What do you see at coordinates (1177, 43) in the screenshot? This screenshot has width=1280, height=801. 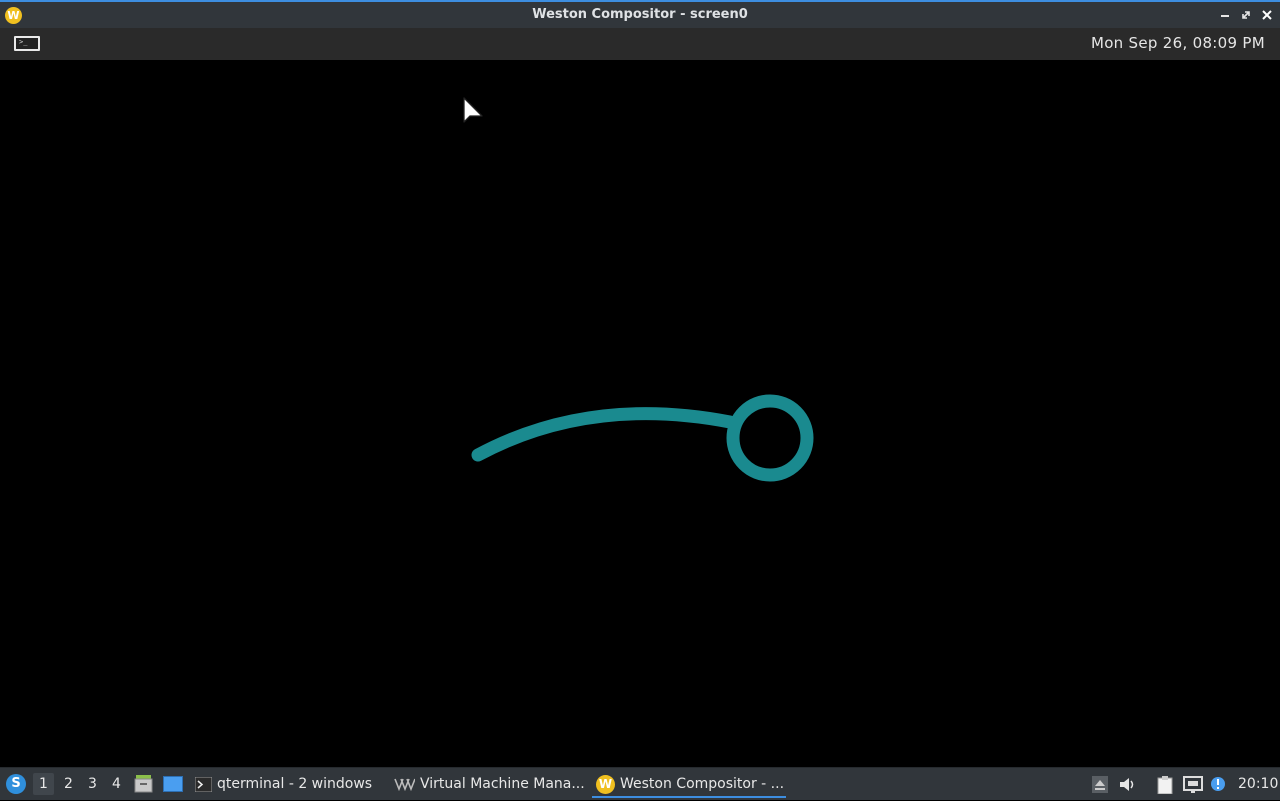 I see `panel-clock: Mon Sep 26, 08:09 PM` at bounding box center [1177, 43].